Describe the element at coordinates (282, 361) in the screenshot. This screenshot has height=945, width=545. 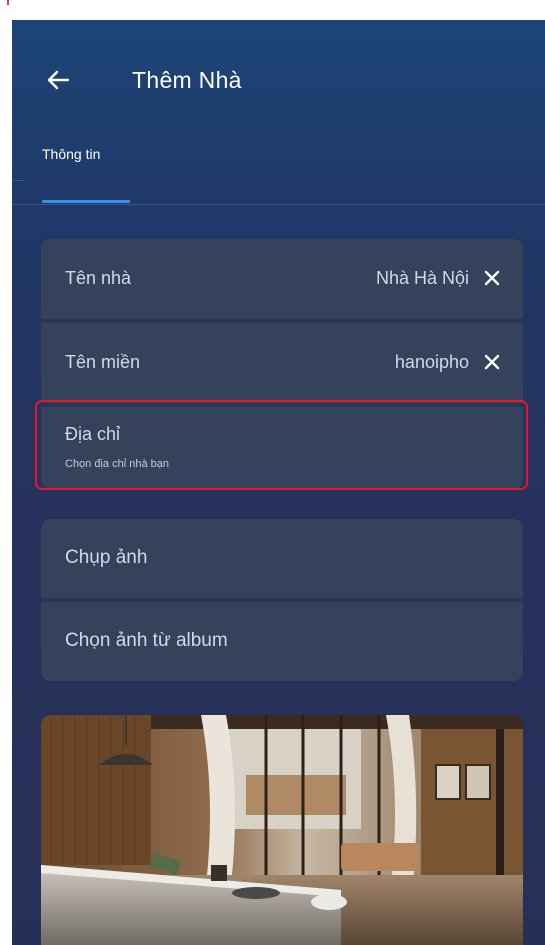
I see `domain-row: Tên miền hanoipho` at that location.